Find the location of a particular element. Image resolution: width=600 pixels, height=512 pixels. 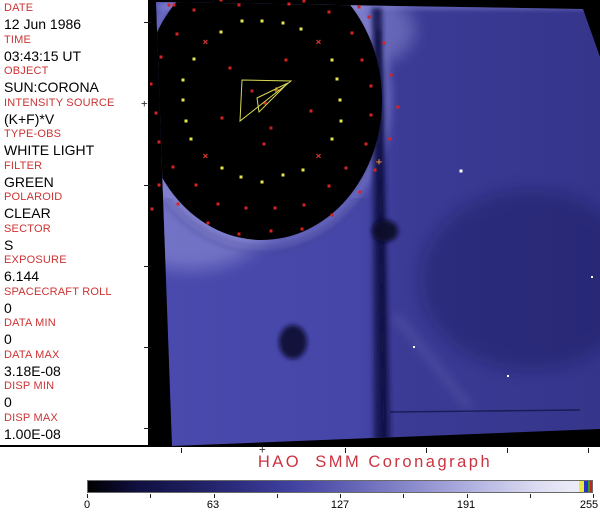

field-label: POLAROID is located at coordinates (33, 197).